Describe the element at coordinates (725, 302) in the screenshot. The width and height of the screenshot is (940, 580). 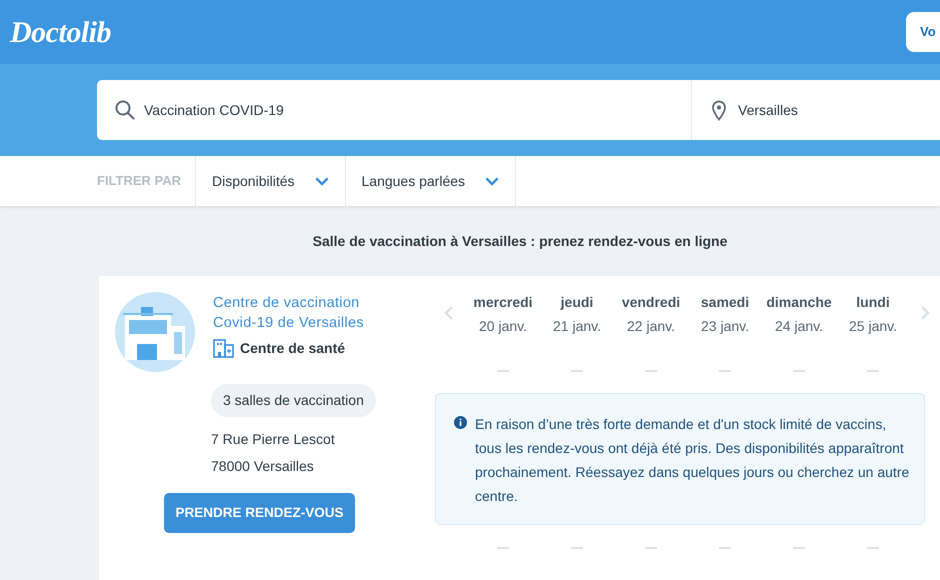
I see `day-name: samedi` at that location.